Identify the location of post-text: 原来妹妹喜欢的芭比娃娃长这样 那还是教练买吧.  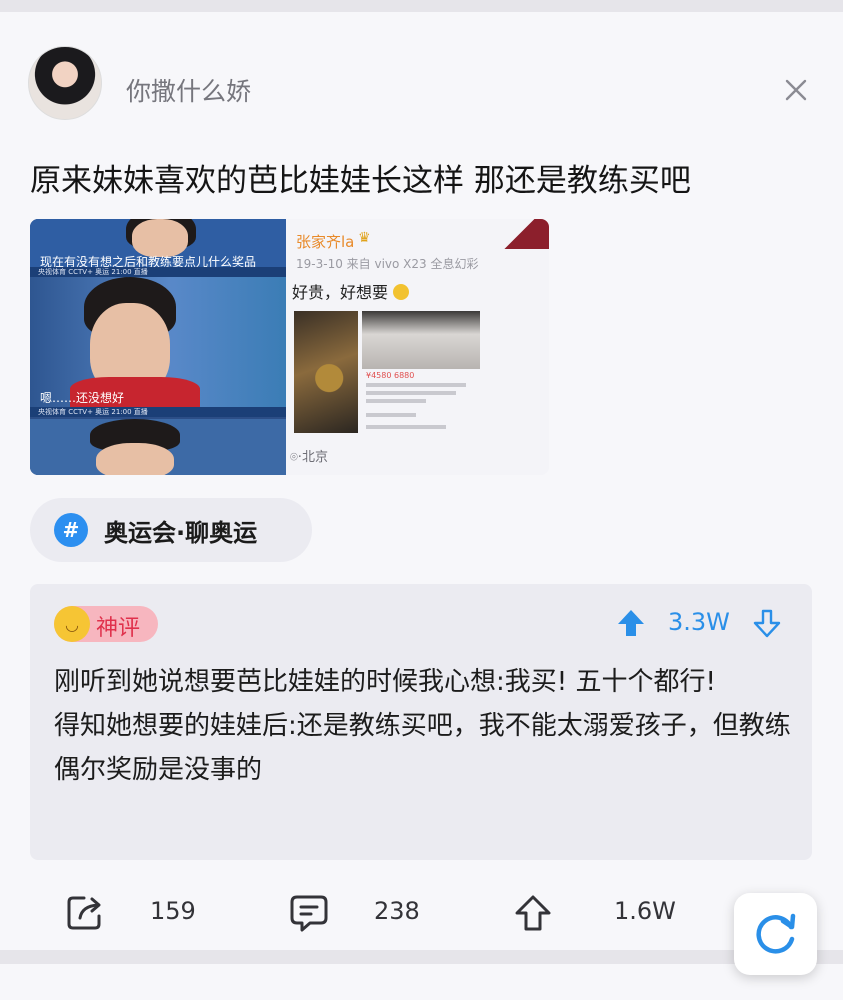
(360, 181).